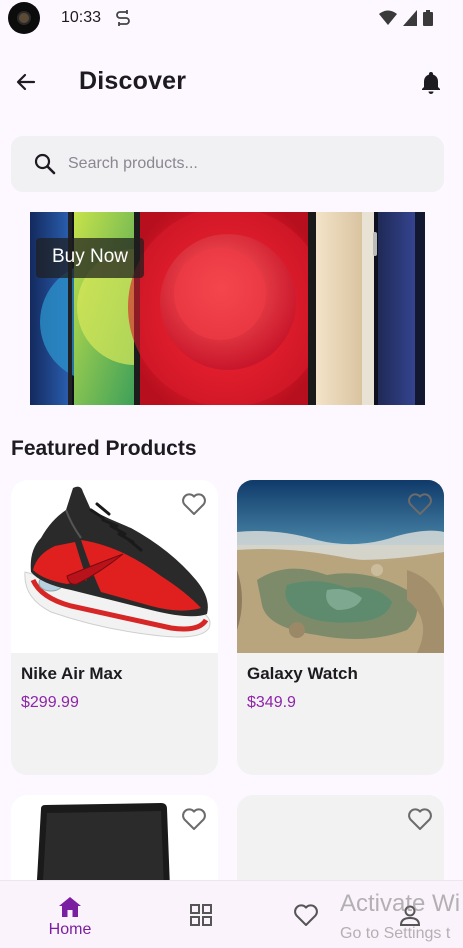  What do you see at coordinates (45, 164) in the screenshot?
I see `search-icon` at bounding box center [45, 164].